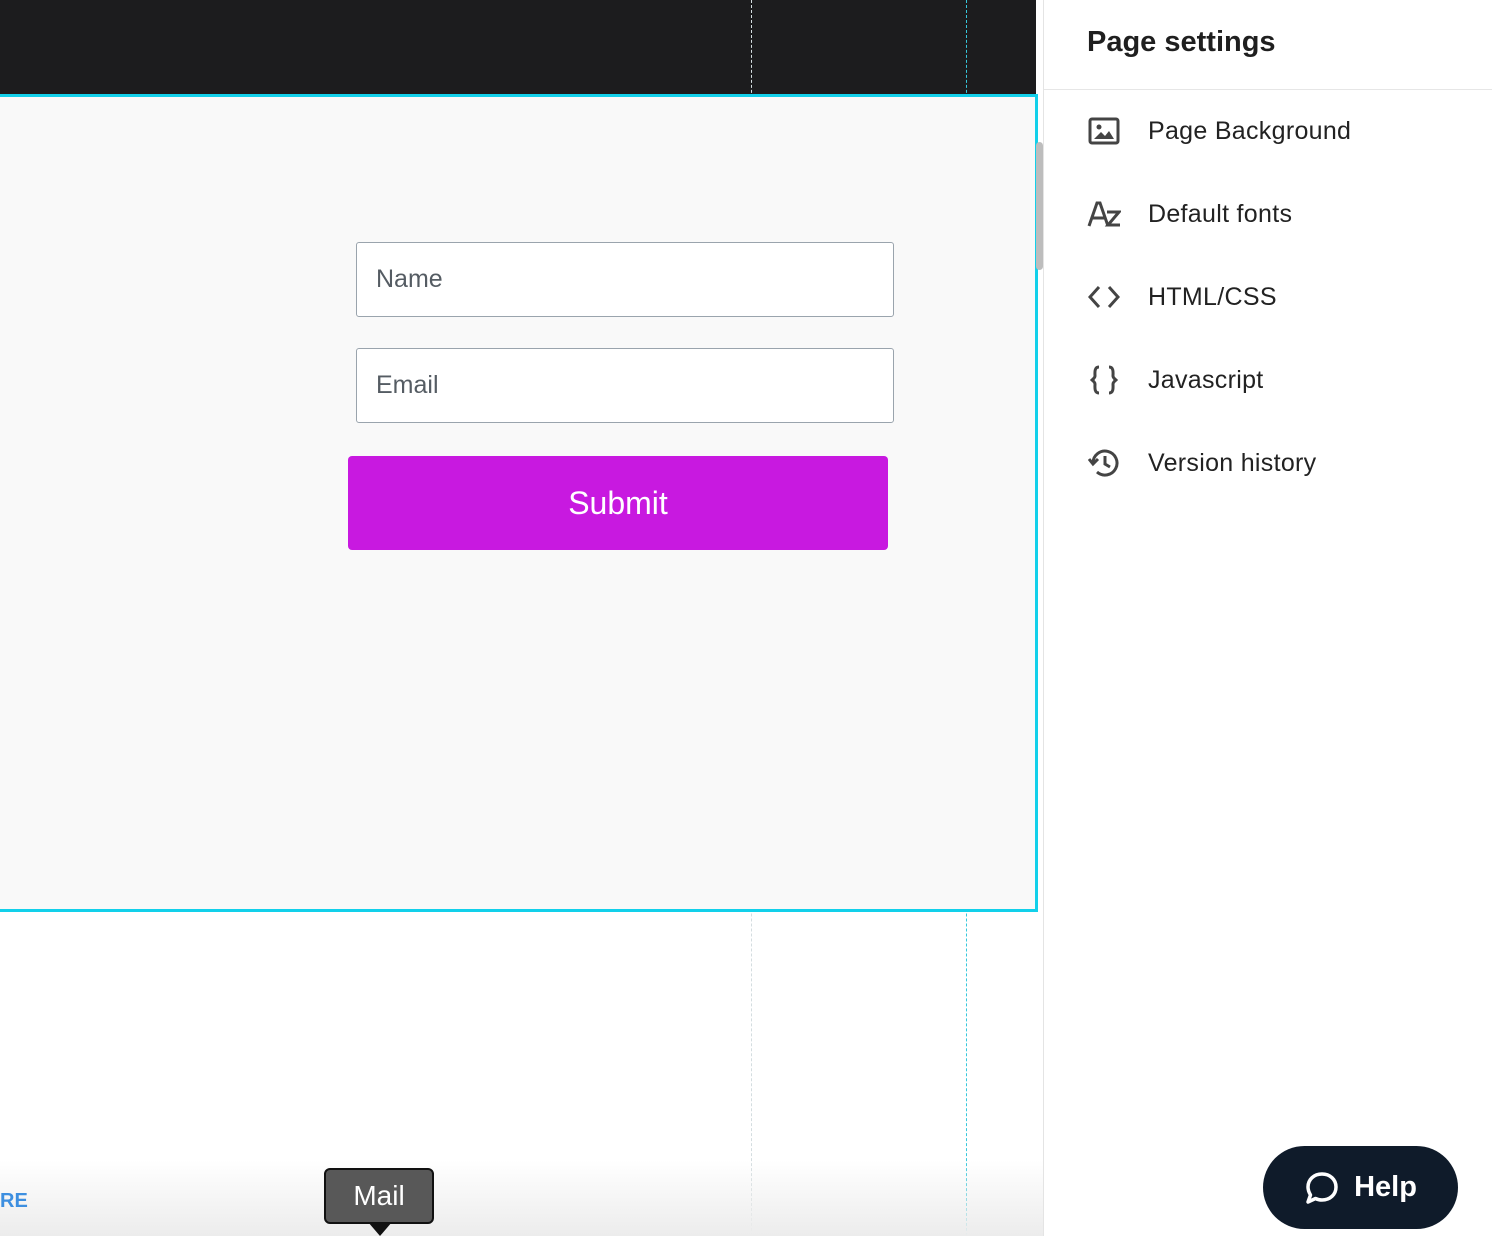 The image size is (1492, 1236). I want to click on font-az-icon, so click(1104, 214).